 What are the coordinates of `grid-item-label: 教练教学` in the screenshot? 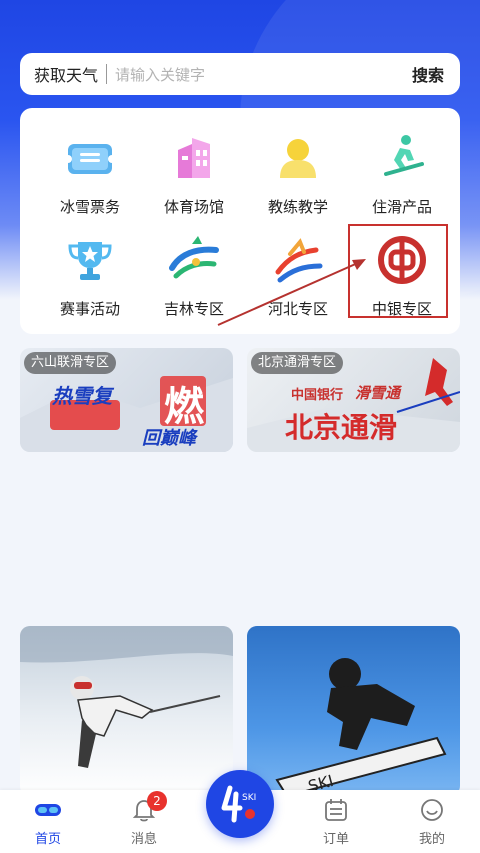 It's located at (297, 207).